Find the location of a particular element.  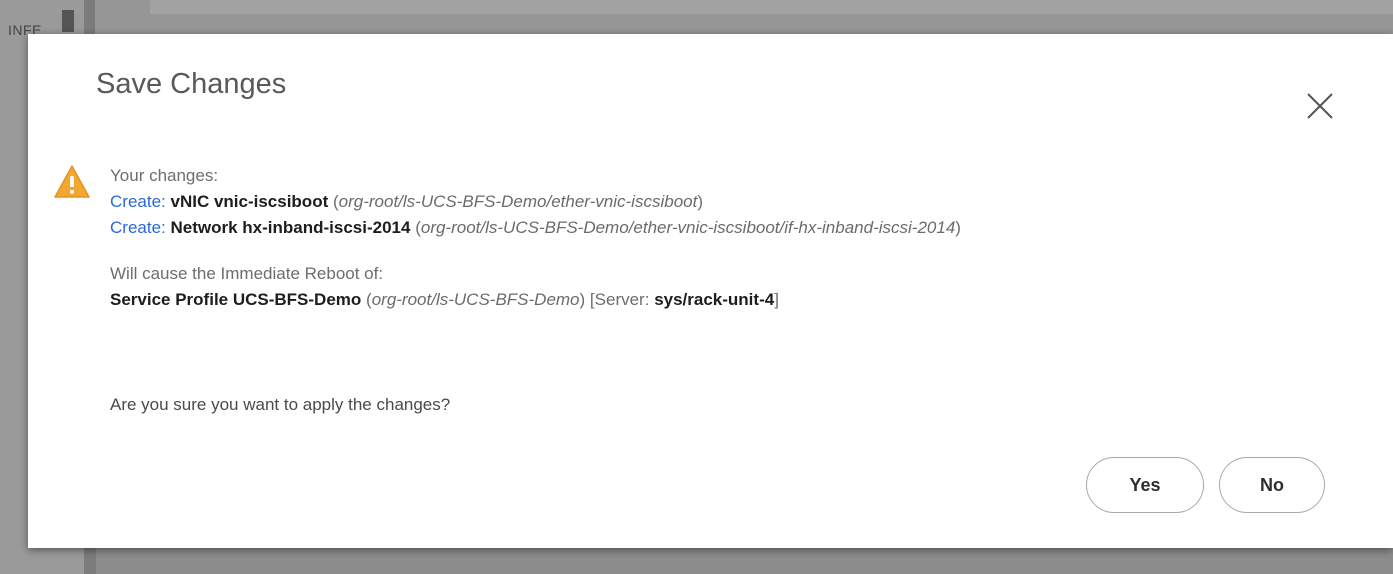

no-button: No is located at coordinates (1272, 485).